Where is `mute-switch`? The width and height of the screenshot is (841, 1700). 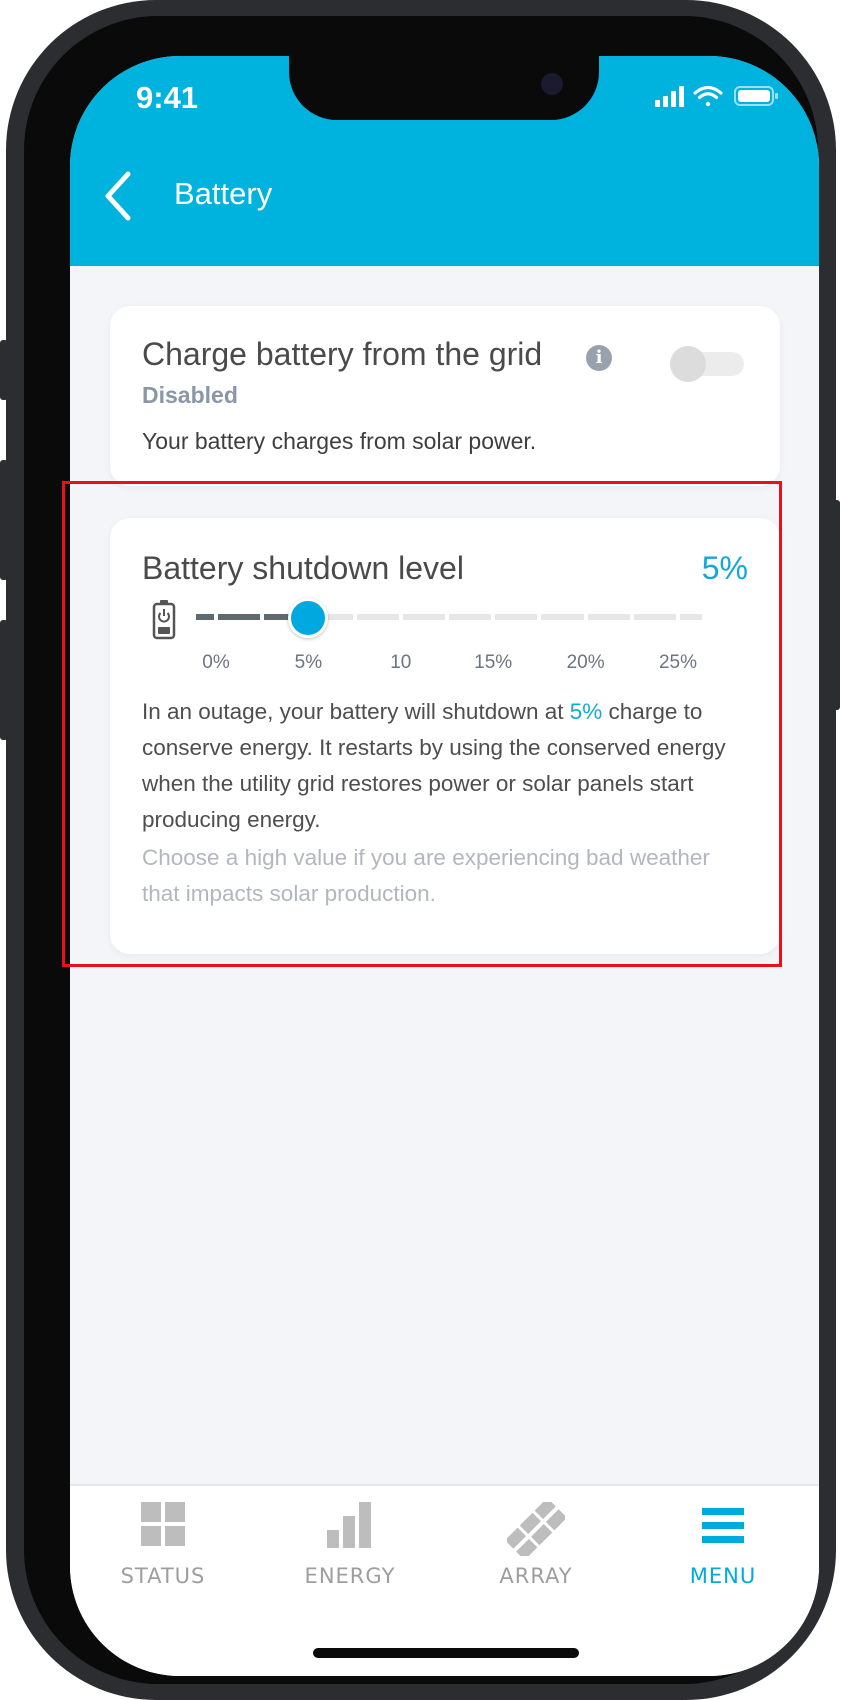 mute-switch is located at coordinates (4, 370).